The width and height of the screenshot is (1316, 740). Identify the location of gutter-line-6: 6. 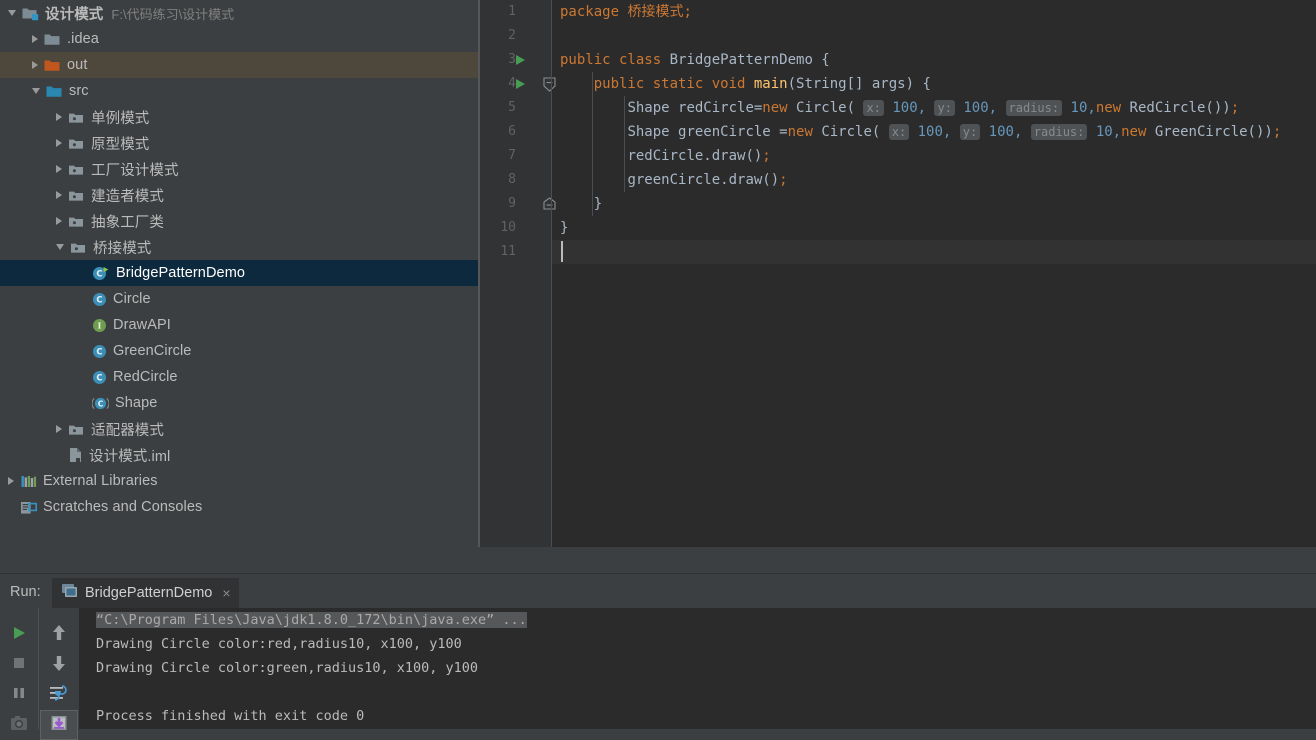
(516, 132).